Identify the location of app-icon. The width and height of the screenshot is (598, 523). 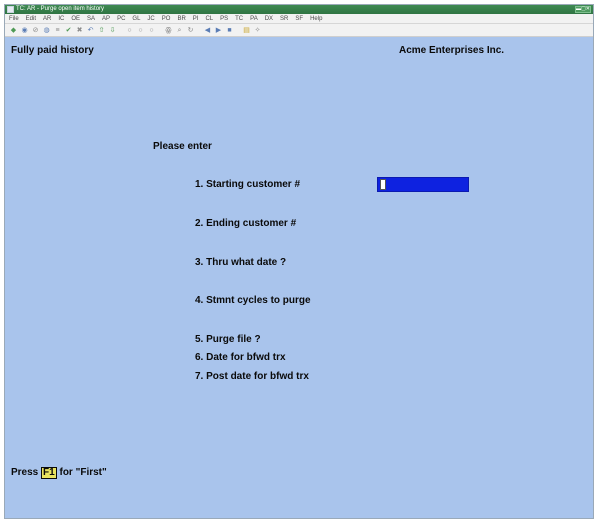
(10, 9).